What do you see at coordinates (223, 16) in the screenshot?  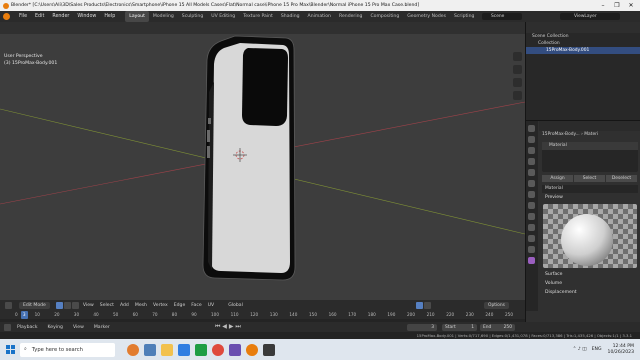 I see `tab-uv-editing: UV Editing` at bounding box center [223, 16].